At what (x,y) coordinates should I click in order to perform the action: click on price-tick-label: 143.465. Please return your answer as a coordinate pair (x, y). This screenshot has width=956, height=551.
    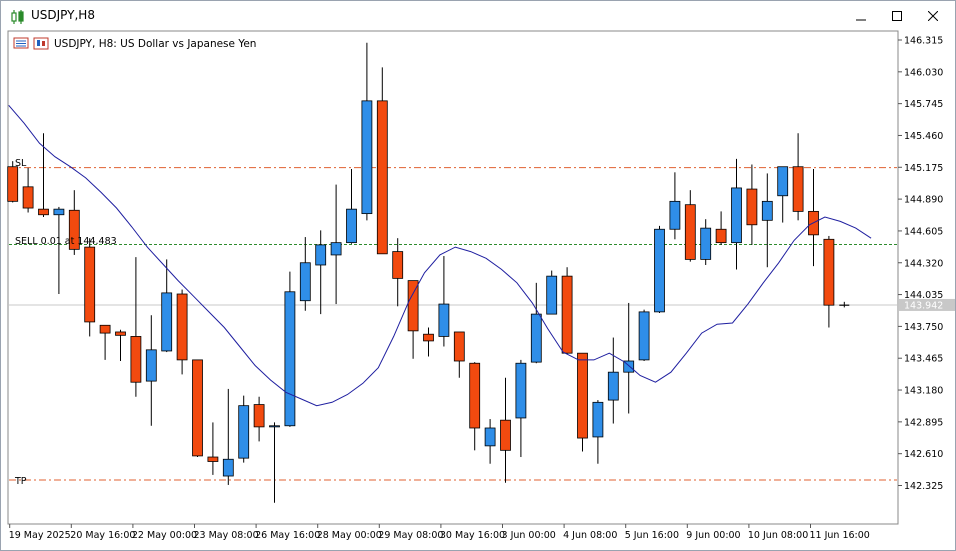
    Looking at the image, I should click on (923, 359).